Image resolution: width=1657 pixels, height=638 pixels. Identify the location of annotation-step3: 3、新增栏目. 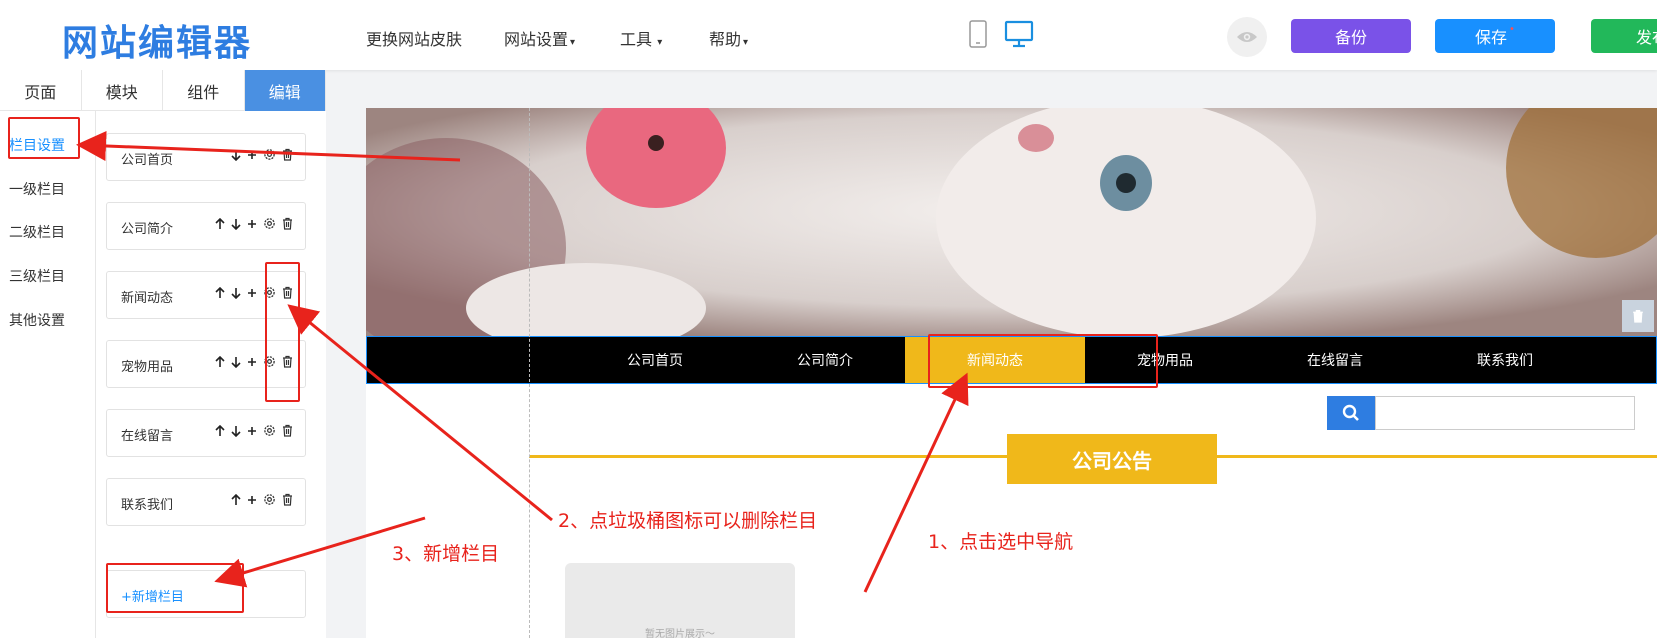
(446, 554).